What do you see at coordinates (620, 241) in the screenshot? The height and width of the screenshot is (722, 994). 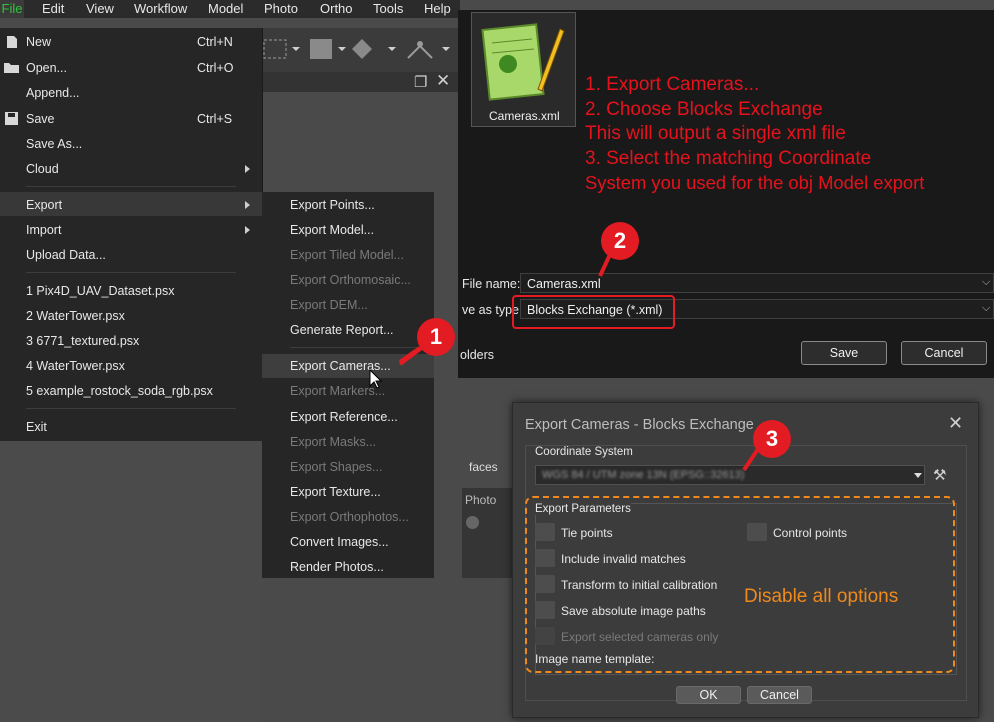 I see `step-badge-2: 2` at bounding box center [620, 241].